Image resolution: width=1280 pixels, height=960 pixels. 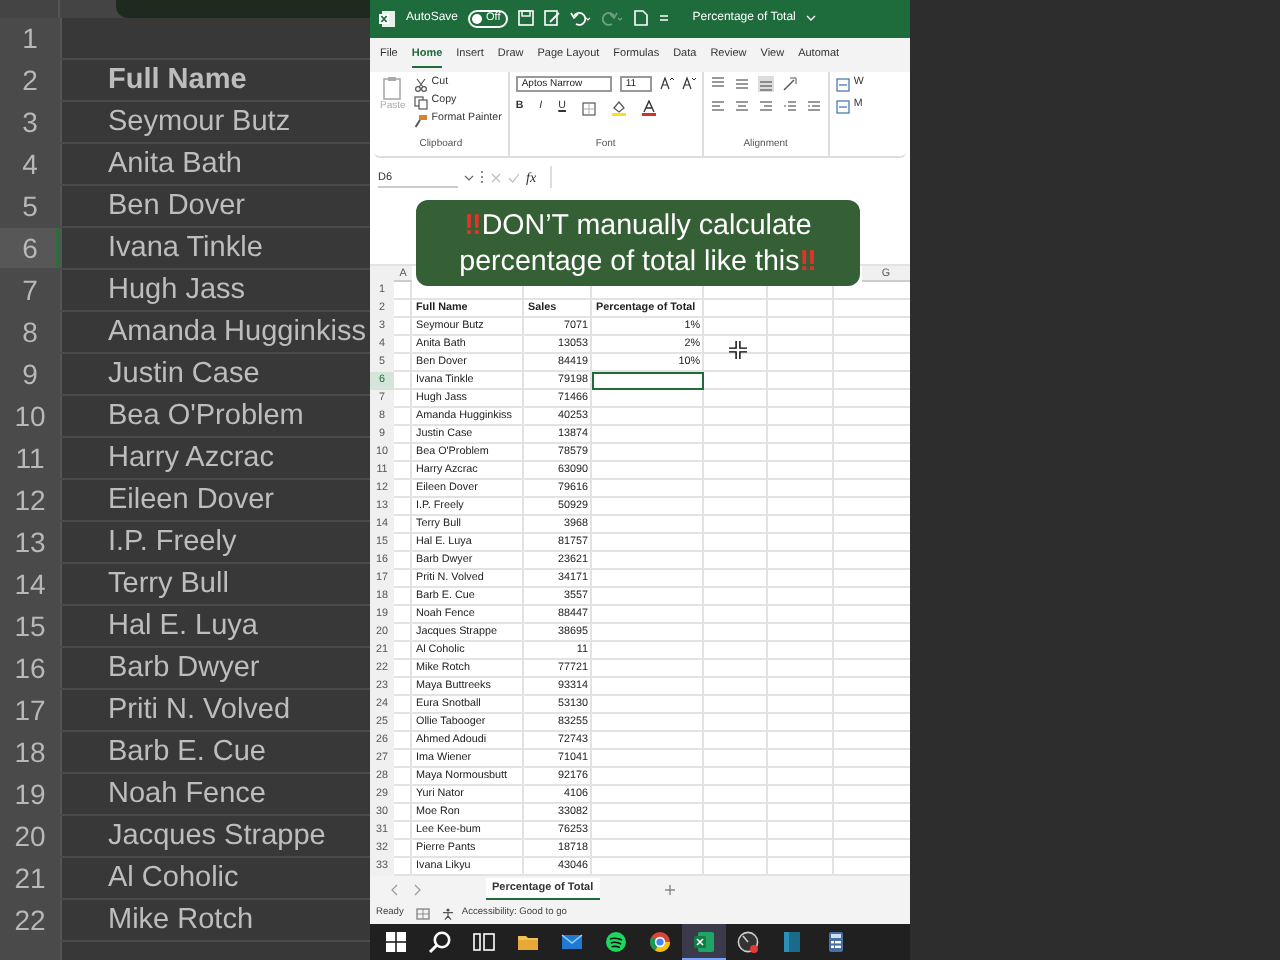 What do you see at coordinates (30, 39) in the screenshot?
I see `row-number: 1` at bounding box center [30, 39].